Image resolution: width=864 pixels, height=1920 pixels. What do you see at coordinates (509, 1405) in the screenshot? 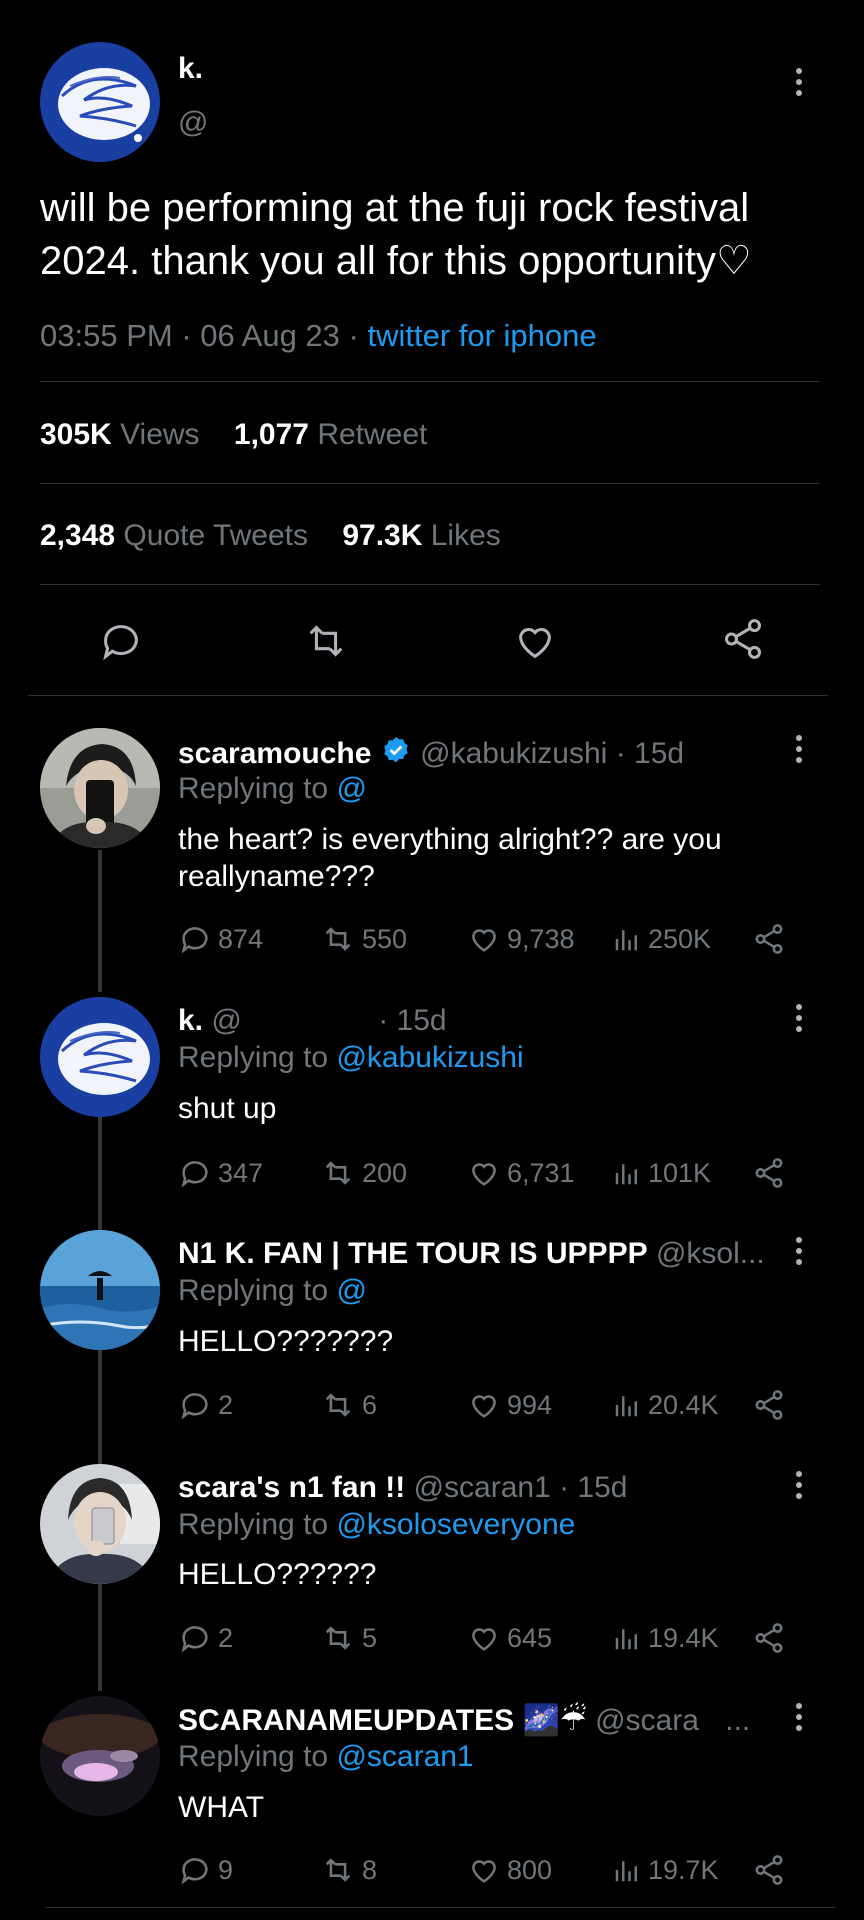
I see `reply-like-button: 994` at bounding box center [509, 1405].